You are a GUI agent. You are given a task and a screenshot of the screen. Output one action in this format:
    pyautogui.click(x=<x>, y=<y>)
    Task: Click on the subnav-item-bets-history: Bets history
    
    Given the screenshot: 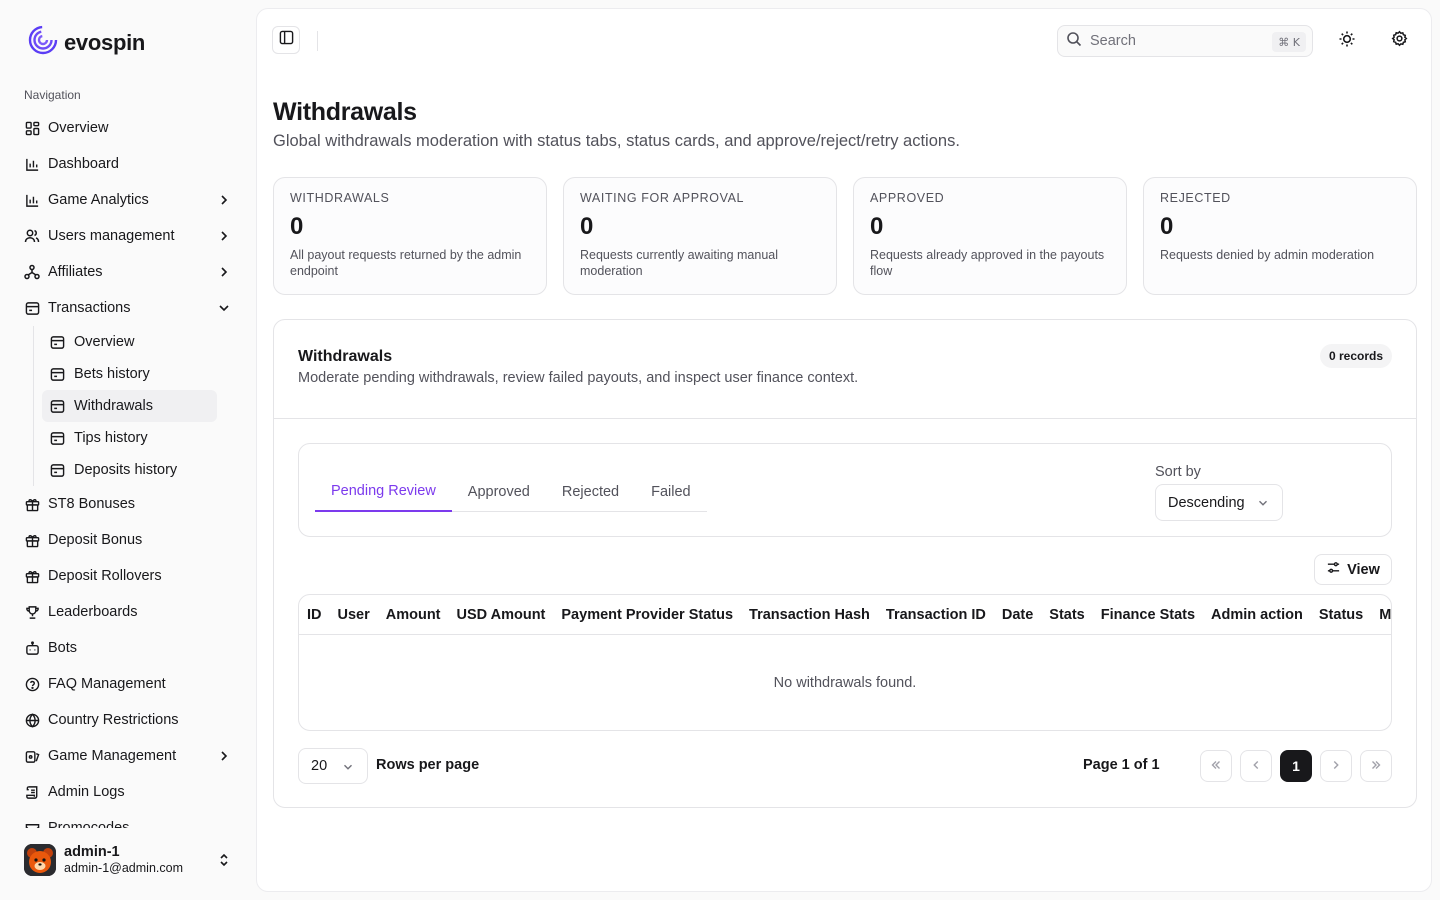 What is the action you would take?
    pyautogui.click(x=129, y=374)
    